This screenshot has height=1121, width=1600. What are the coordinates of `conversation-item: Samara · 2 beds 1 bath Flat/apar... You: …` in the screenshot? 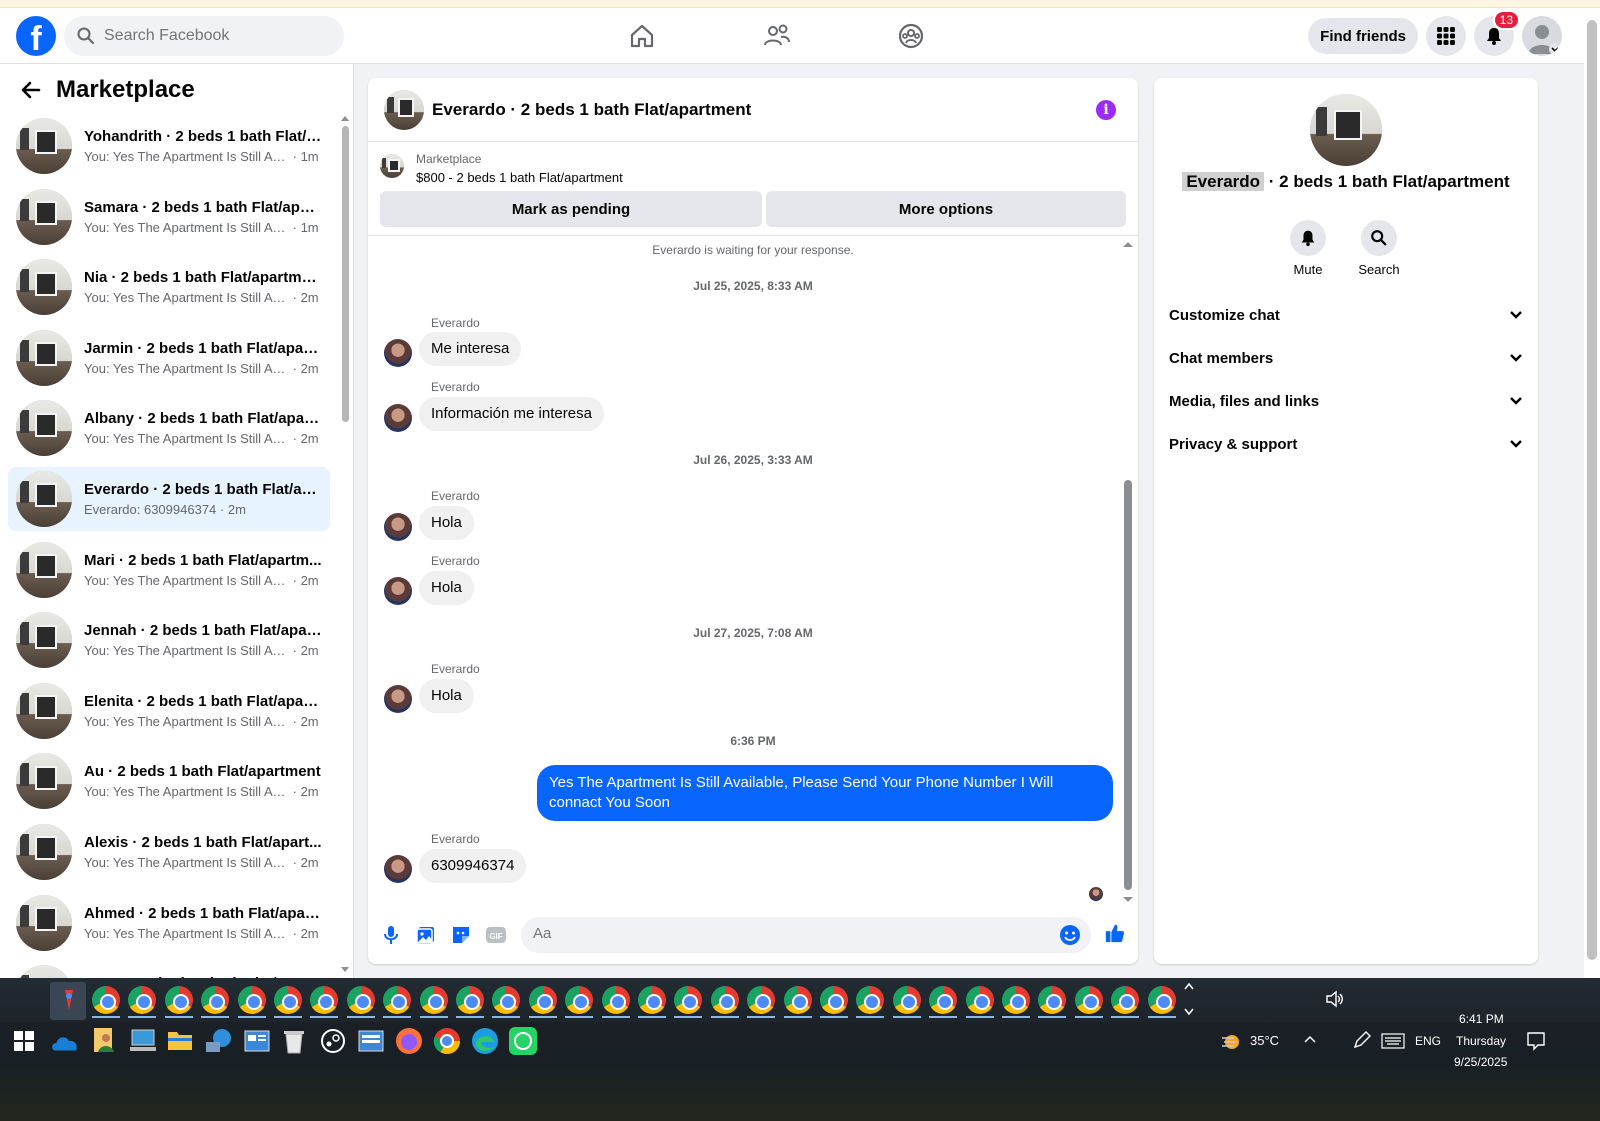 It's located at (169, 217).